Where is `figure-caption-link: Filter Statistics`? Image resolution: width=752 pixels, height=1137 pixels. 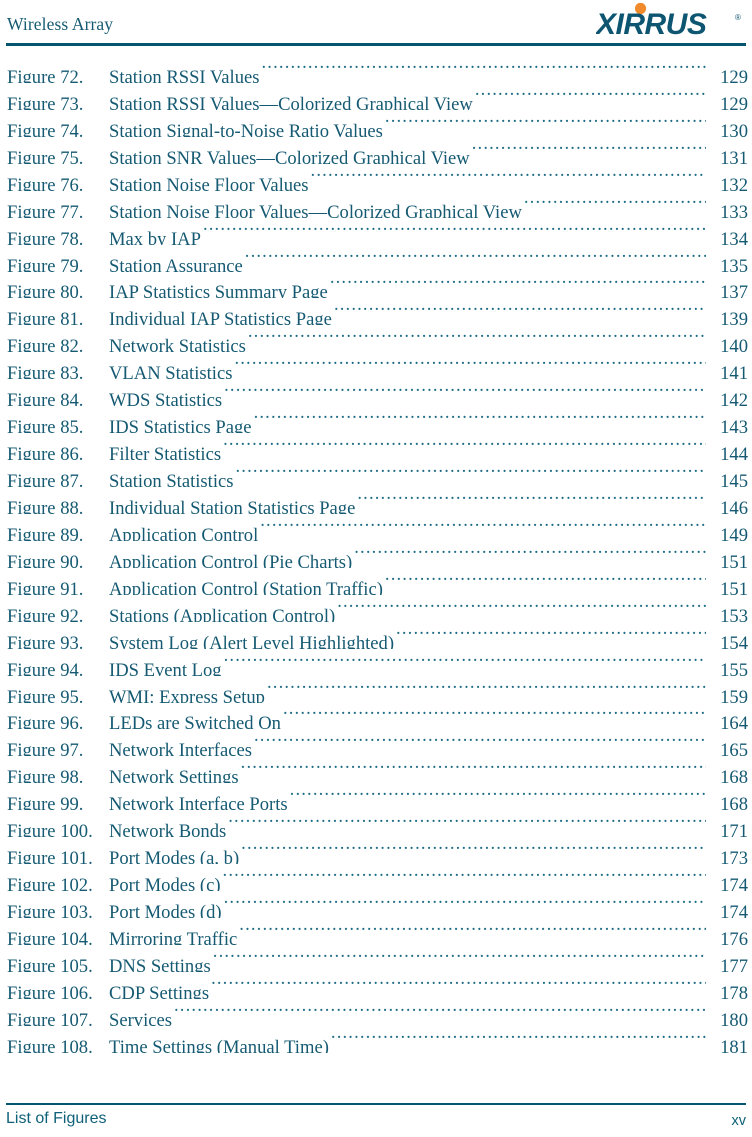 figure-caption-link: Filter Statistics is located at coordinates (166, 451).